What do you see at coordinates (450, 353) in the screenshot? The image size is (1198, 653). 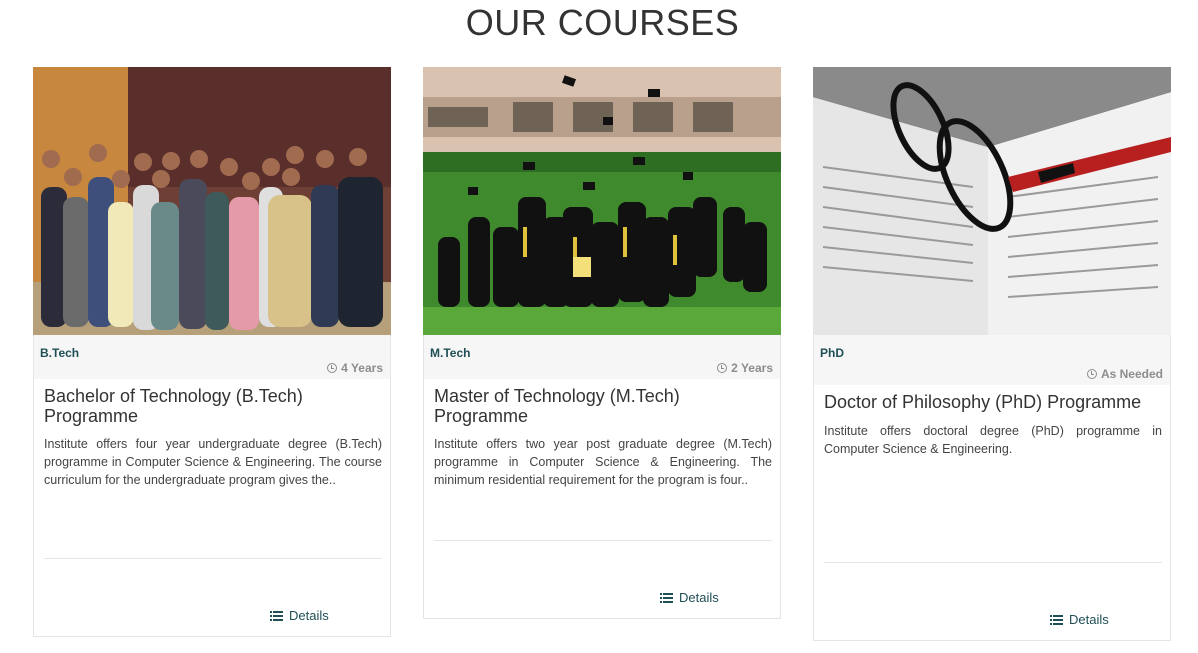 I see `category-label: M.Tech` at bounding box center [450, 353].